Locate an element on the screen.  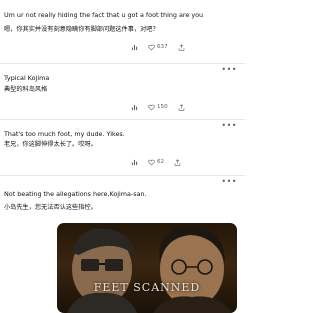
like-button: 62 is located at coordinates (156, 162).